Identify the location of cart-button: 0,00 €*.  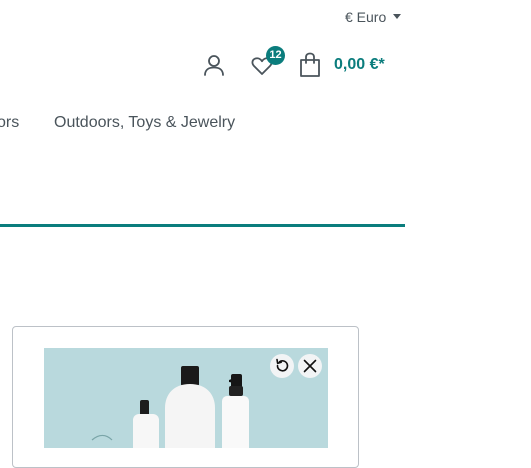
(341, 65).